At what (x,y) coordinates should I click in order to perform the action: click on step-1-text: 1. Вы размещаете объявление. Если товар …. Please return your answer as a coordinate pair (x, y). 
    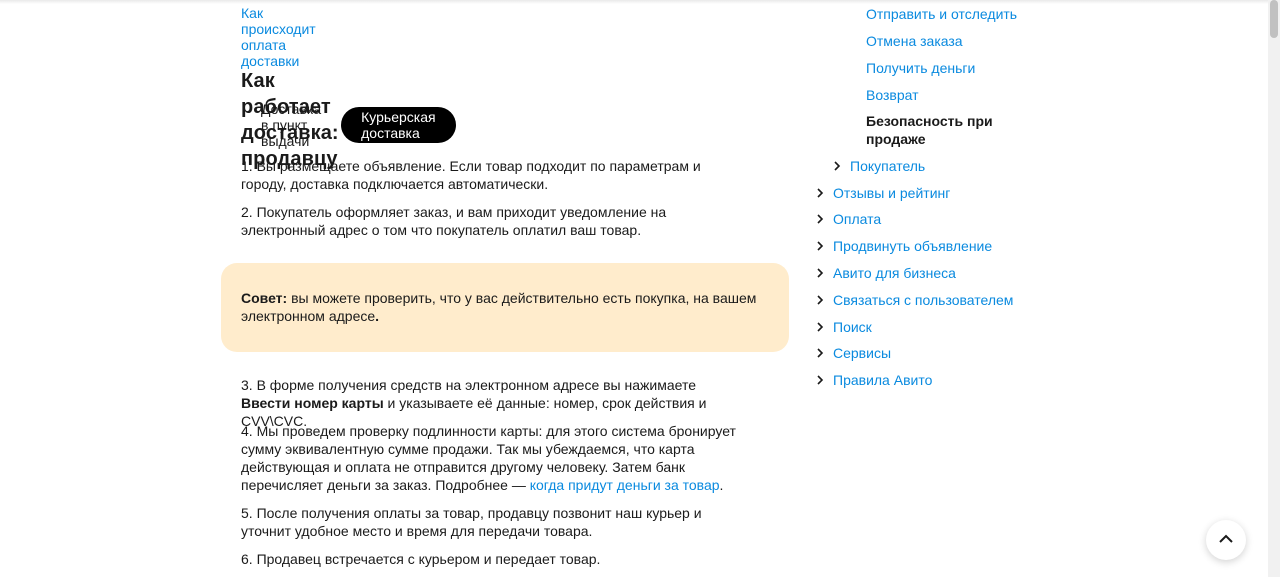
    Looking at the image, I should click on (471, 175).